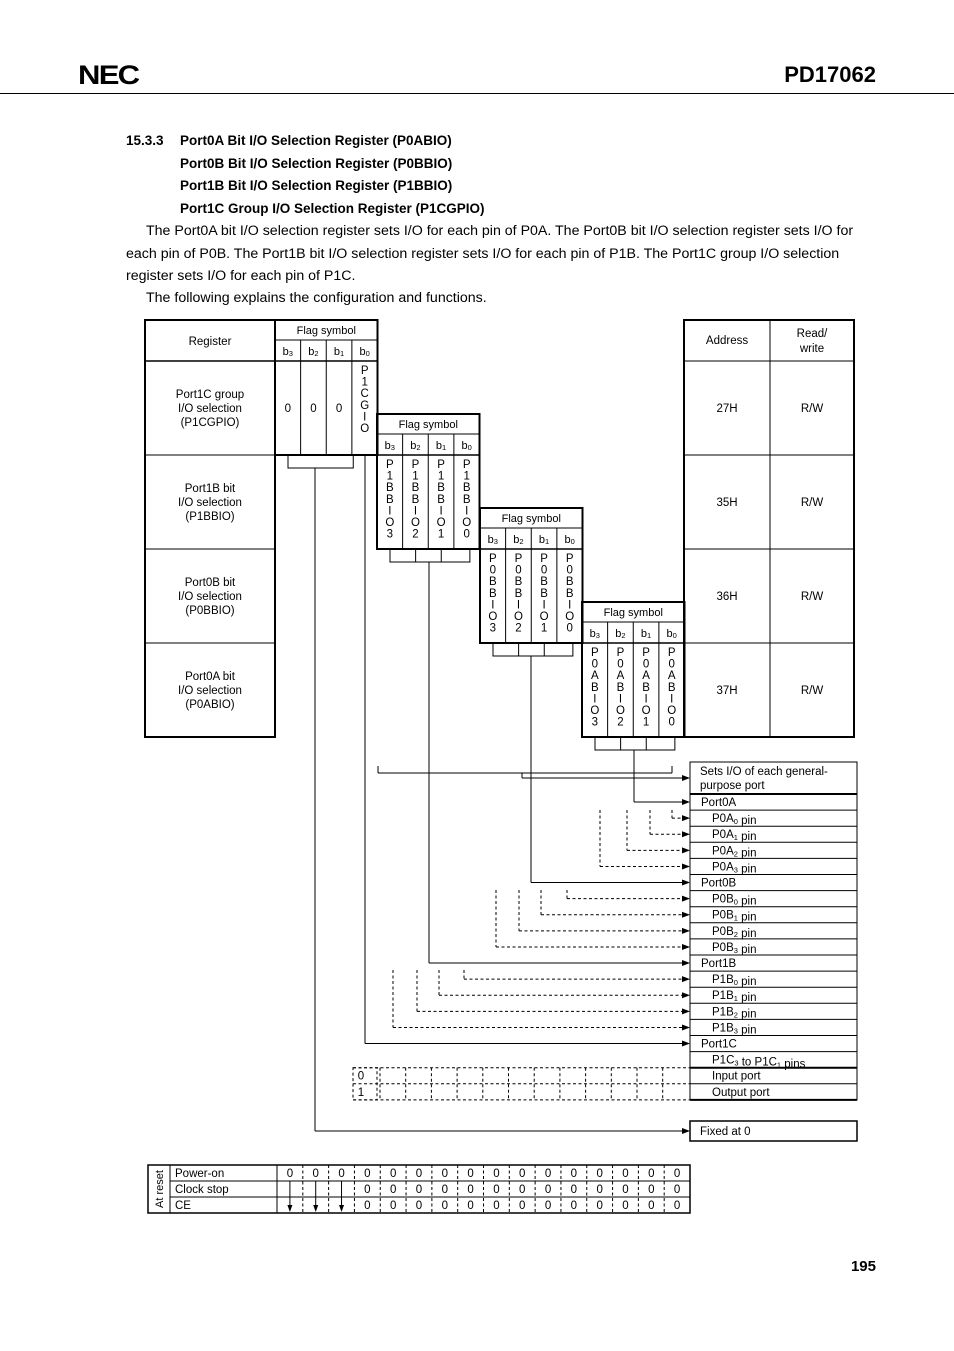 The width and height of the screenshot is (954, 1351). What do you see at coordinates (313, 352) in the screenshot?
I see `bit-header: b2` at bounding box center [313, 352].